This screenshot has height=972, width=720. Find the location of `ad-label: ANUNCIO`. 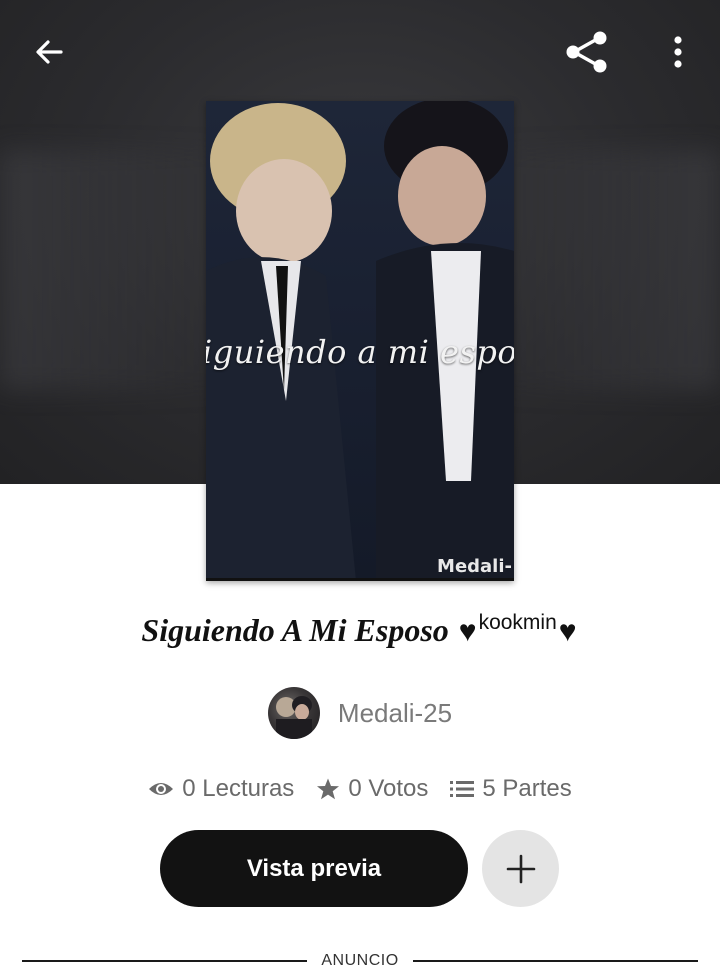

ad-label: ANUNCIO is located at coordinates (360, 960).